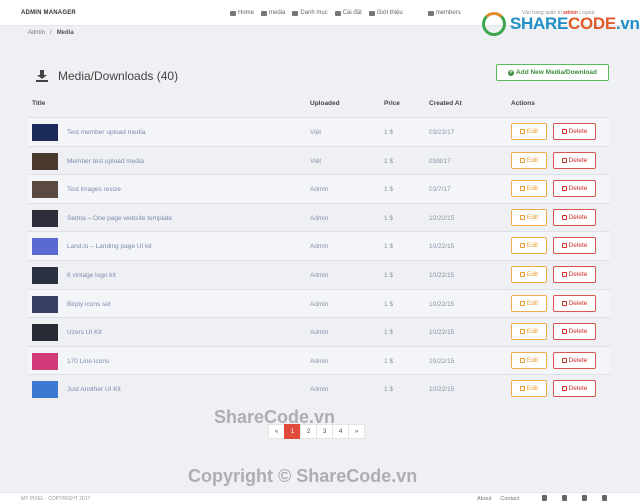 The height and width of the screenshot is (503, 640). What do you see at coordinates (273, 13) in the screenshot?
I see `nav-media: media` at bounding box center [273, 13].